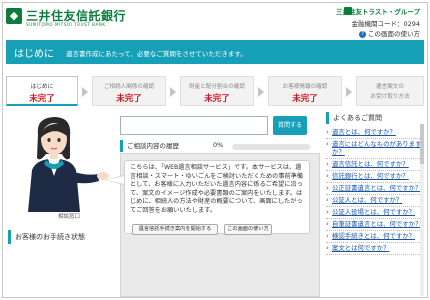 This screenshot has height=300, width=430. What do you see at coordinates (374, 133) in the screenshot?
I see `faq-item: 遺言とは、何ですか？` at bounding box center [374, 133].